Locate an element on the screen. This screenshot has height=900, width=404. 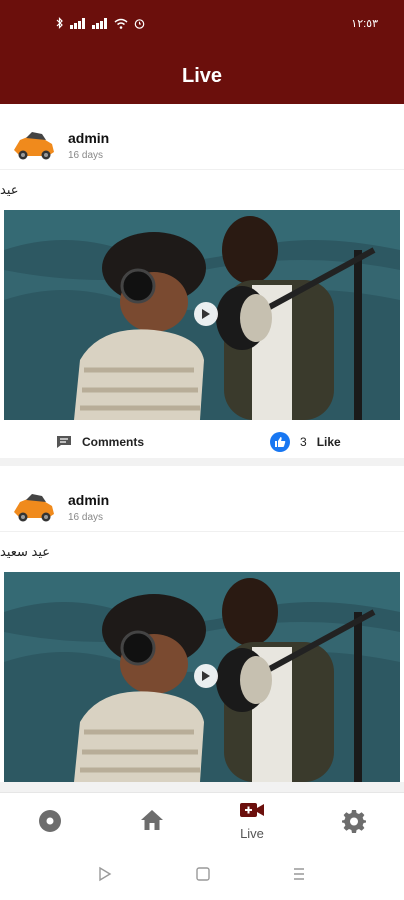
back-triangle-icon is located at coordinates (105, 874).